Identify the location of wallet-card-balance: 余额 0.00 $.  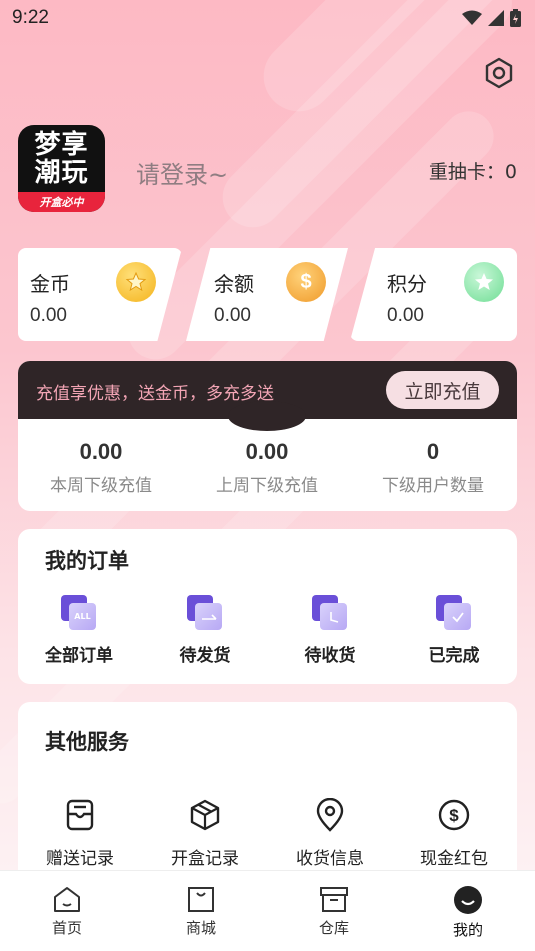
(267, 294).